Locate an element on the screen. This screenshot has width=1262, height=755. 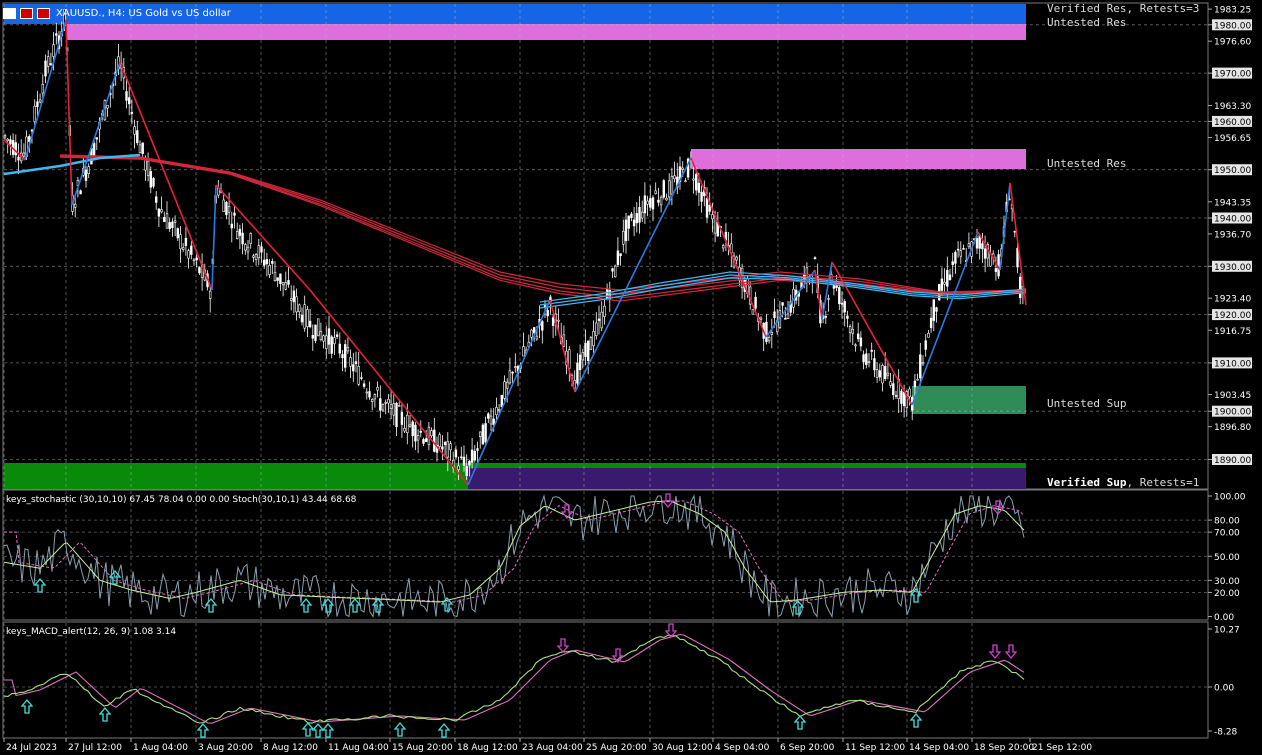
price-label: 1983.25 is located at coordinates (1232, 11).